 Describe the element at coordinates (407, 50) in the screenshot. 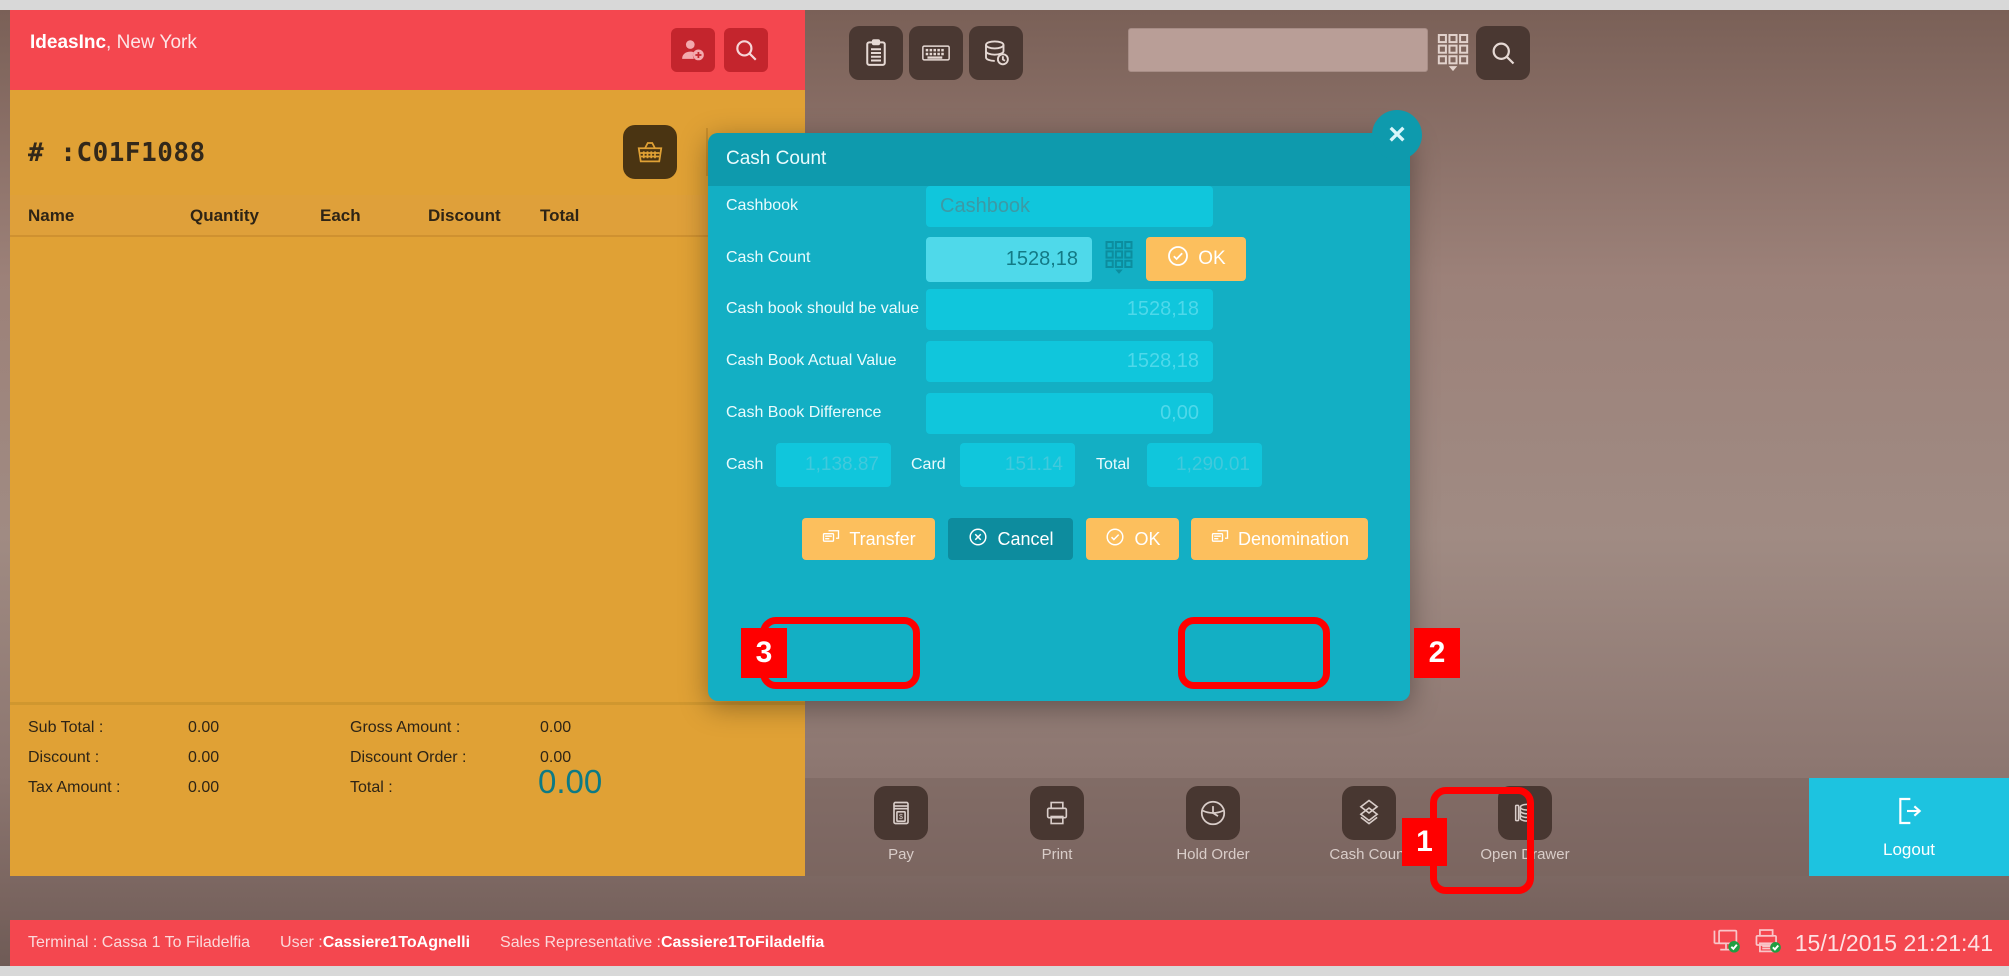

I see `left-header: IdeasInc, New York` at that location.